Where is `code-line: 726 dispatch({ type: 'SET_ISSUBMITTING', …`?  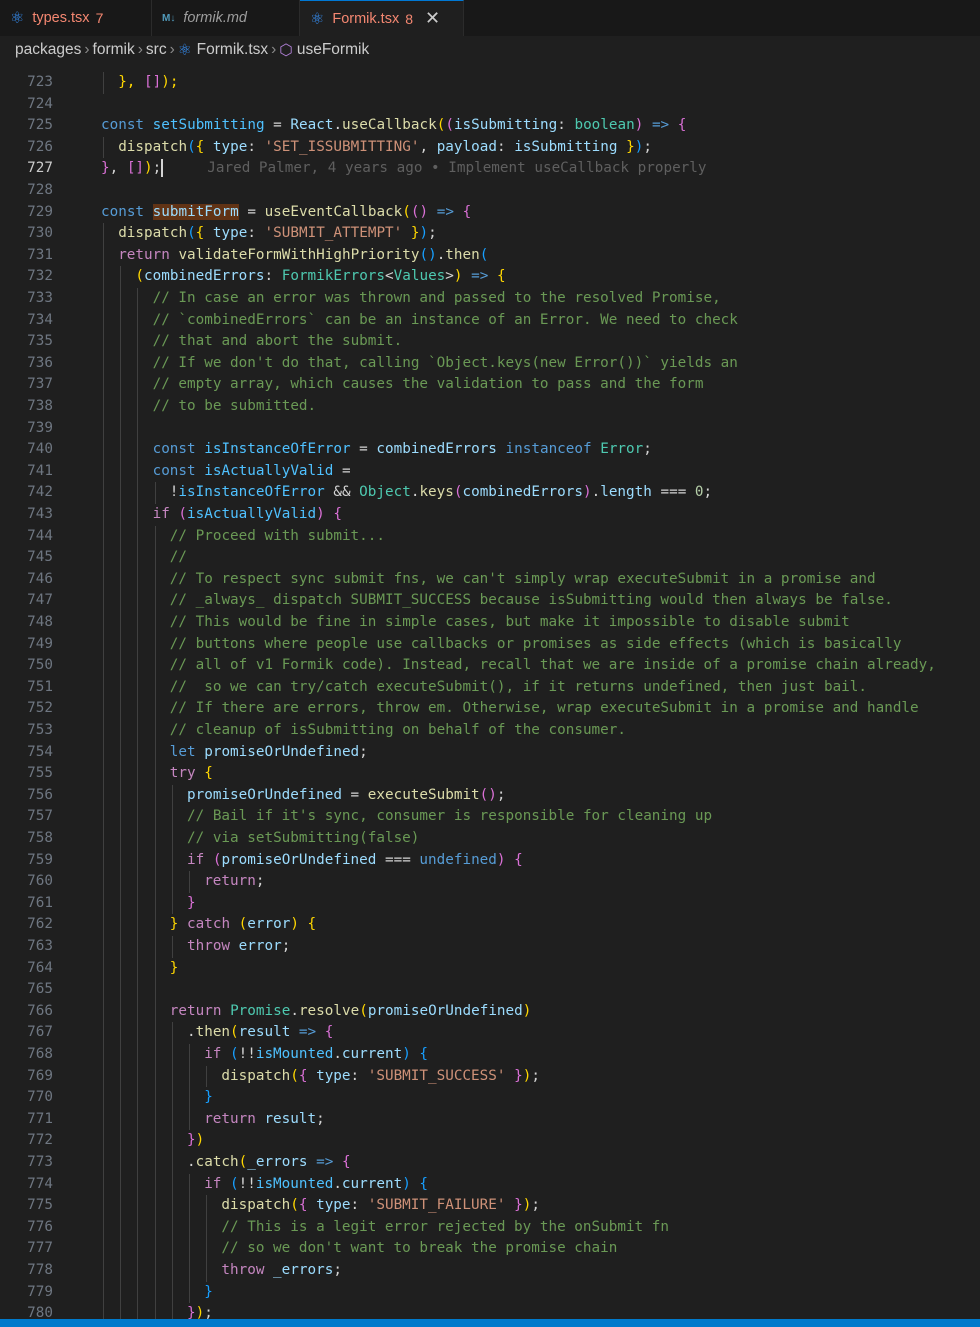
code-line: 726 dispatch({ type: 'SET_ISSUBMITTING', … is located at coordinates (490, 147).